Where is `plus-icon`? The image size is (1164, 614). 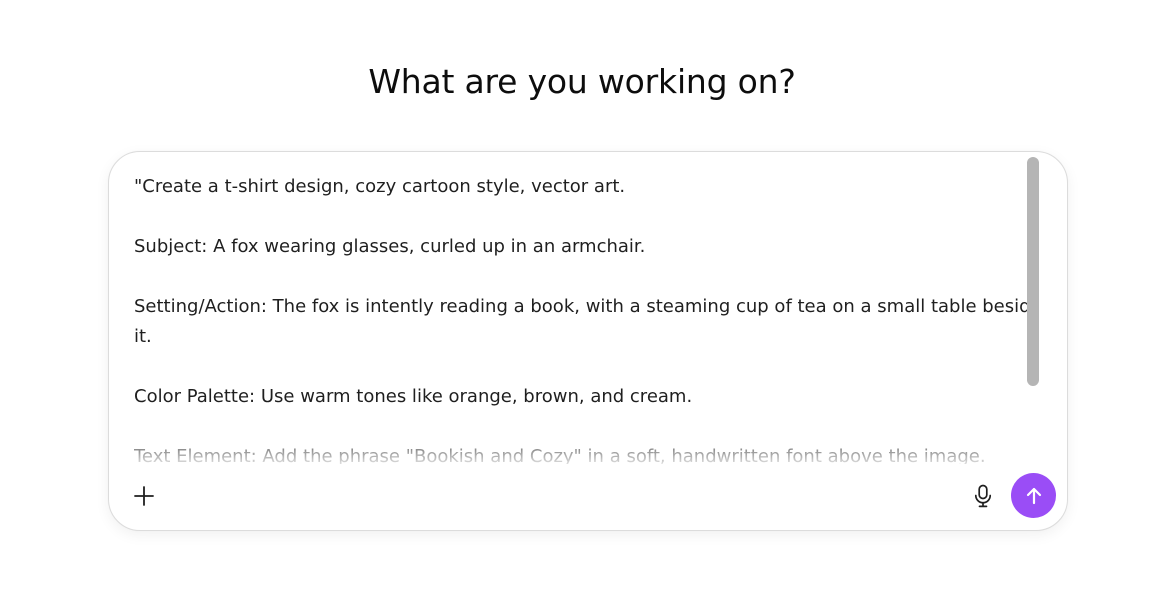
plus-icon is located at coordinates (144, 496).